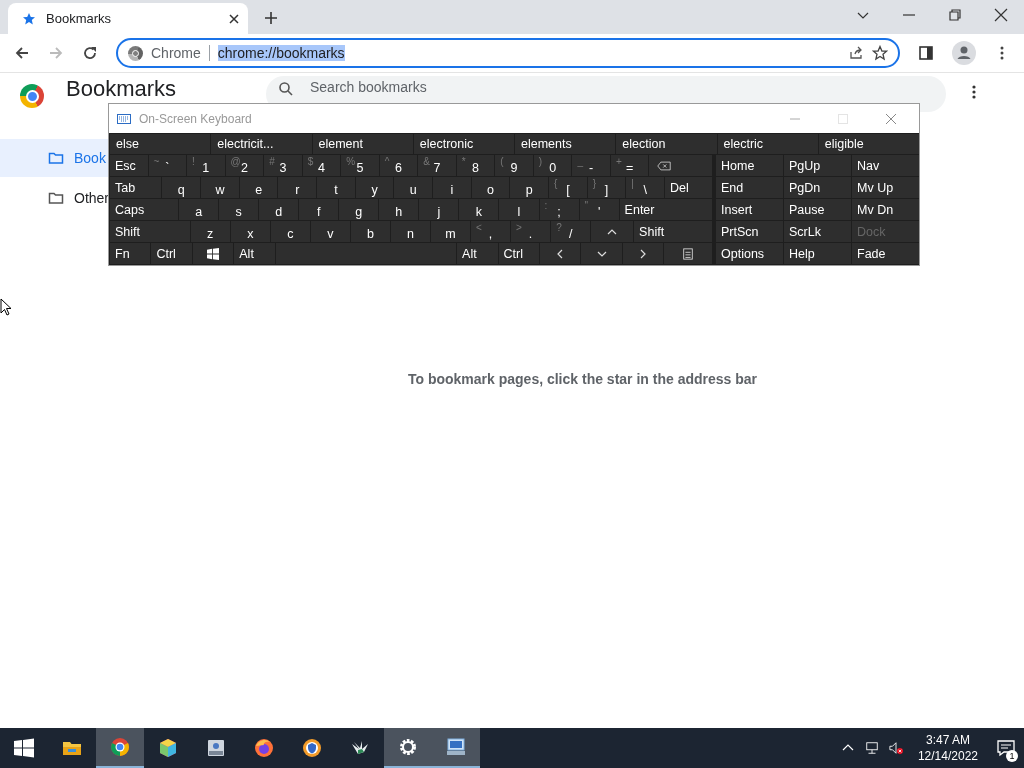  I want to click on page-heading: Bookmarks, so click(122, 89).